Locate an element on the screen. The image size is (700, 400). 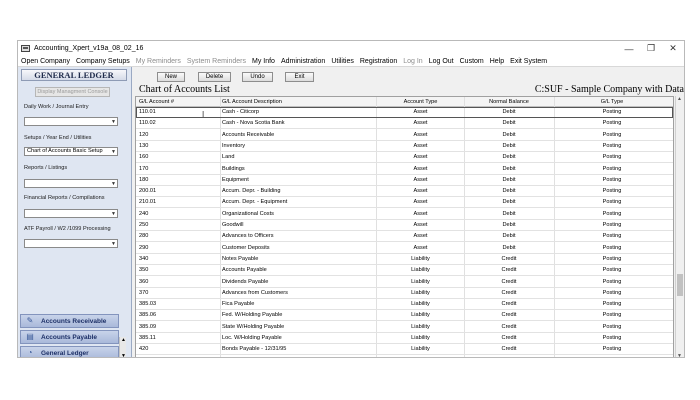
table-row: 250 Goodwill Asset Debit Posting is located at coordinates (404, 225).